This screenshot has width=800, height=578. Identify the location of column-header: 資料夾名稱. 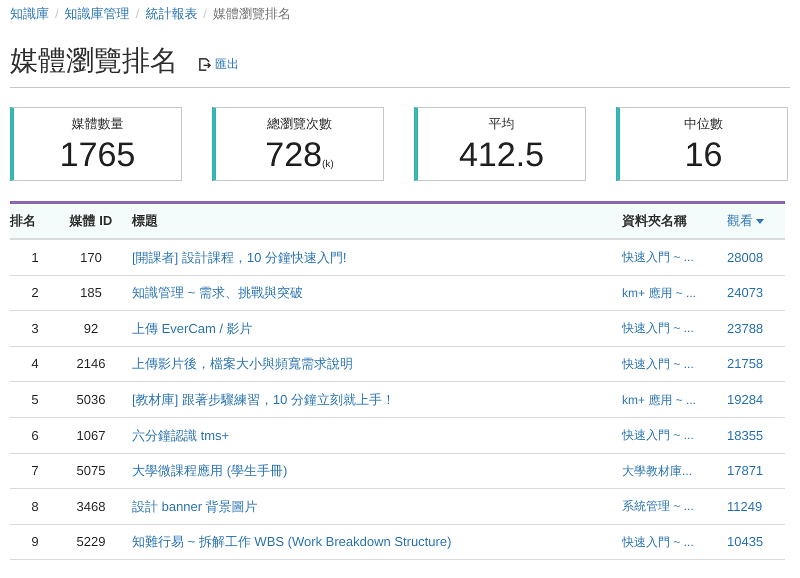
(674, 221).